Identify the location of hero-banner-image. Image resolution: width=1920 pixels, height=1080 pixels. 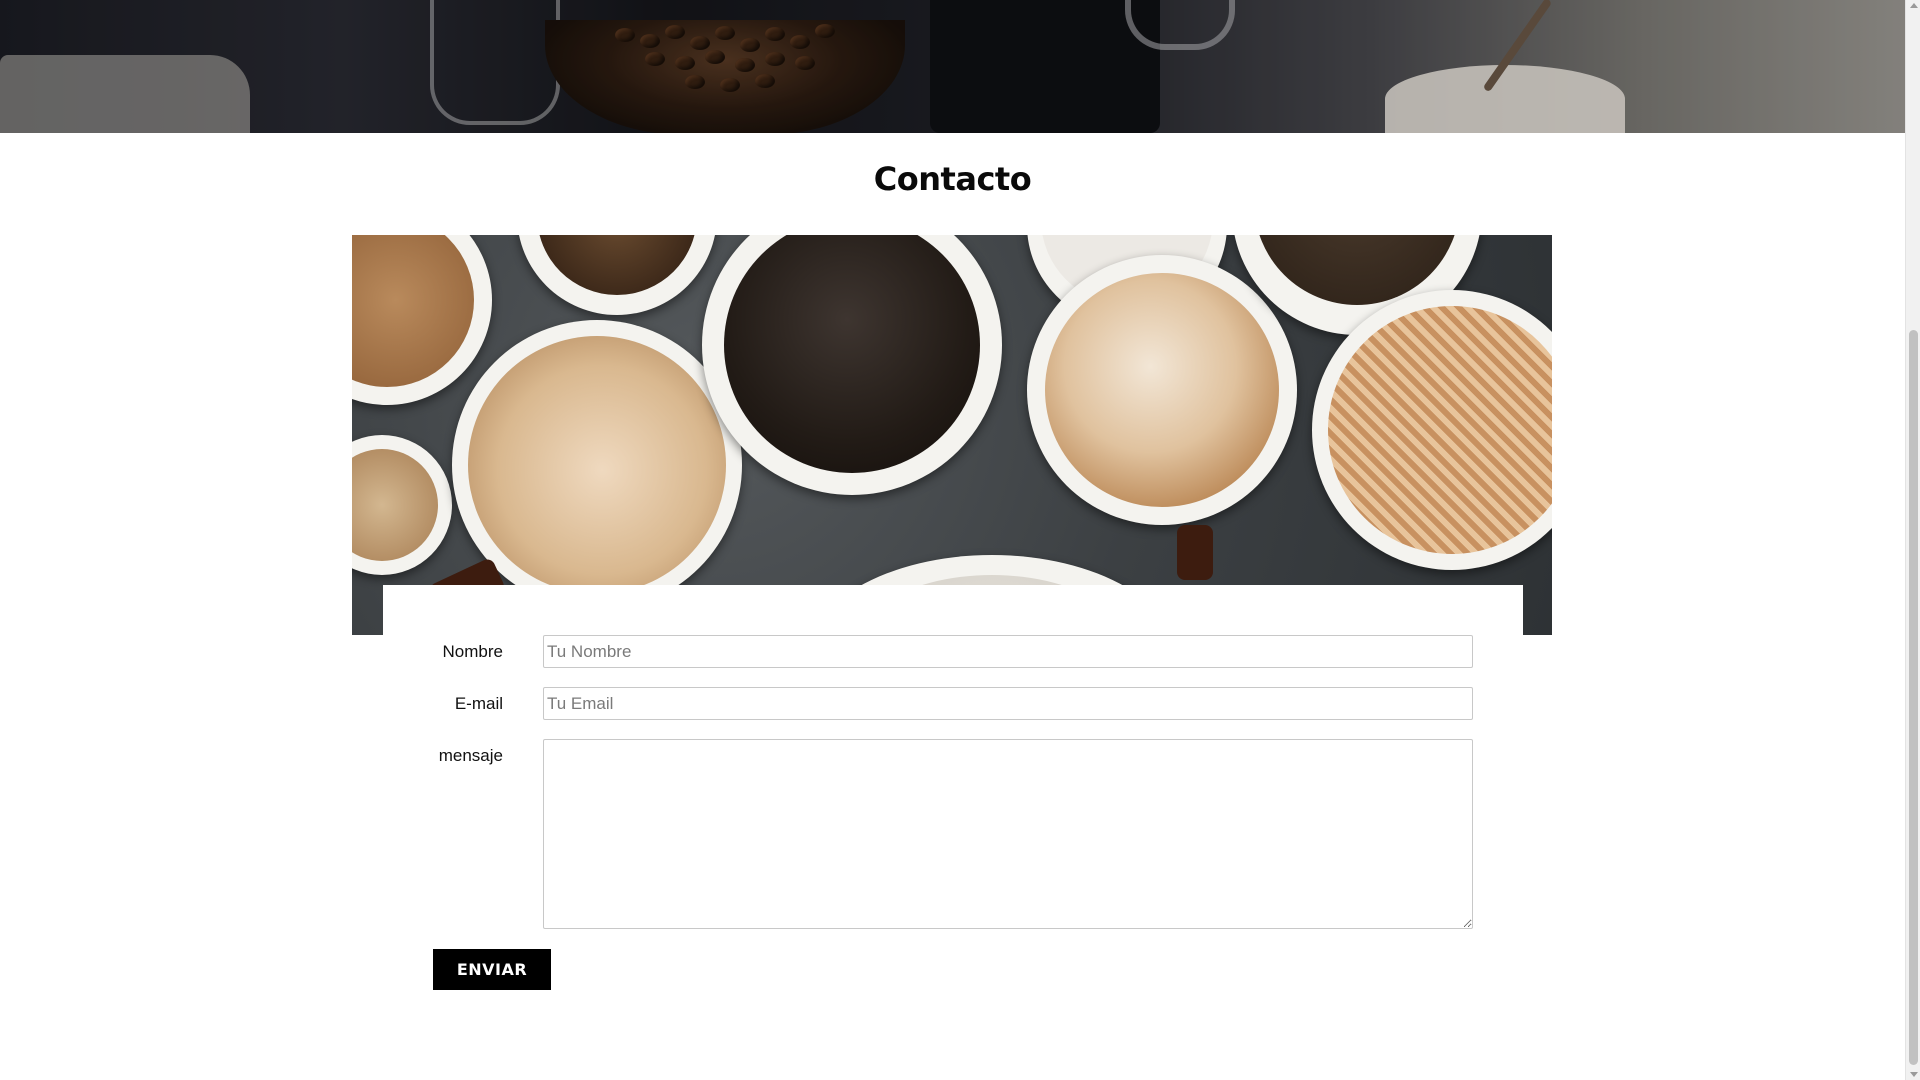
(952, 66).